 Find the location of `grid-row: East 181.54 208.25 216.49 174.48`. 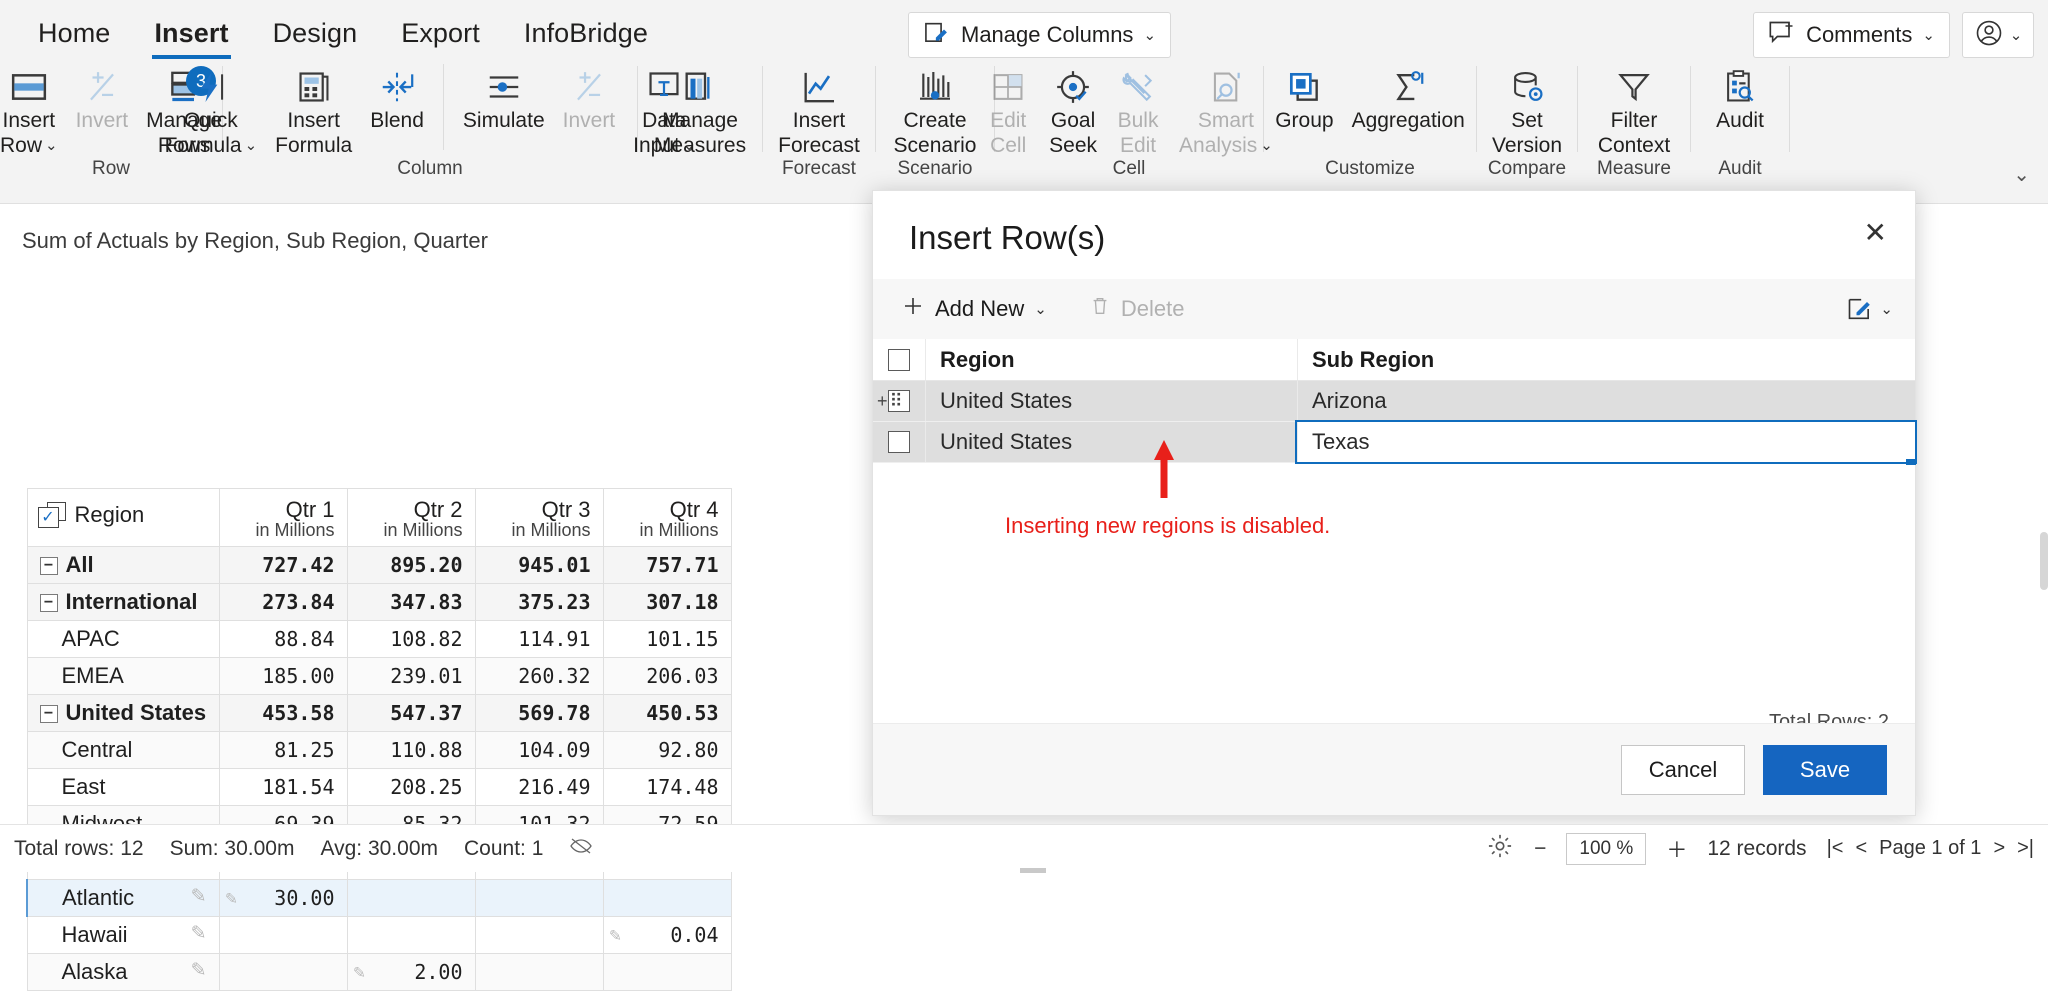

grid-row: East 181.54 208.25 216.49 174.48 is located at coordinates (379, 787).